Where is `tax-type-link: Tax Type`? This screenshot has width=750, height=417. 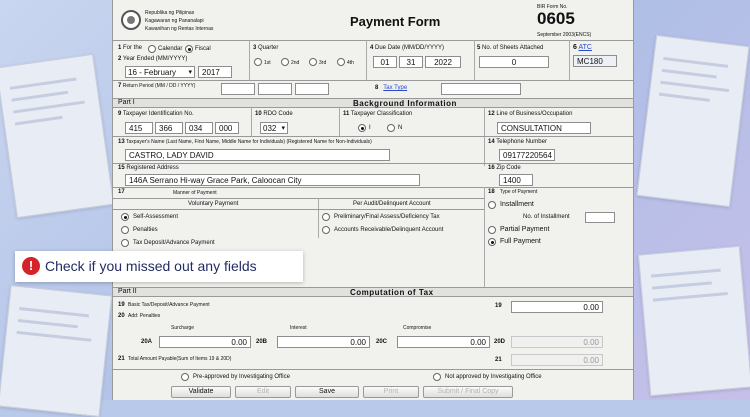
tax-type-link: Tax Type is located at coordinates (395, 88).